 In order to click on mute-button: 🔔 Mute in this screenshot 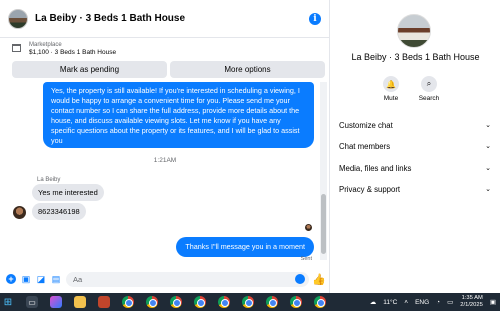, I will do `click(391, 89)`.